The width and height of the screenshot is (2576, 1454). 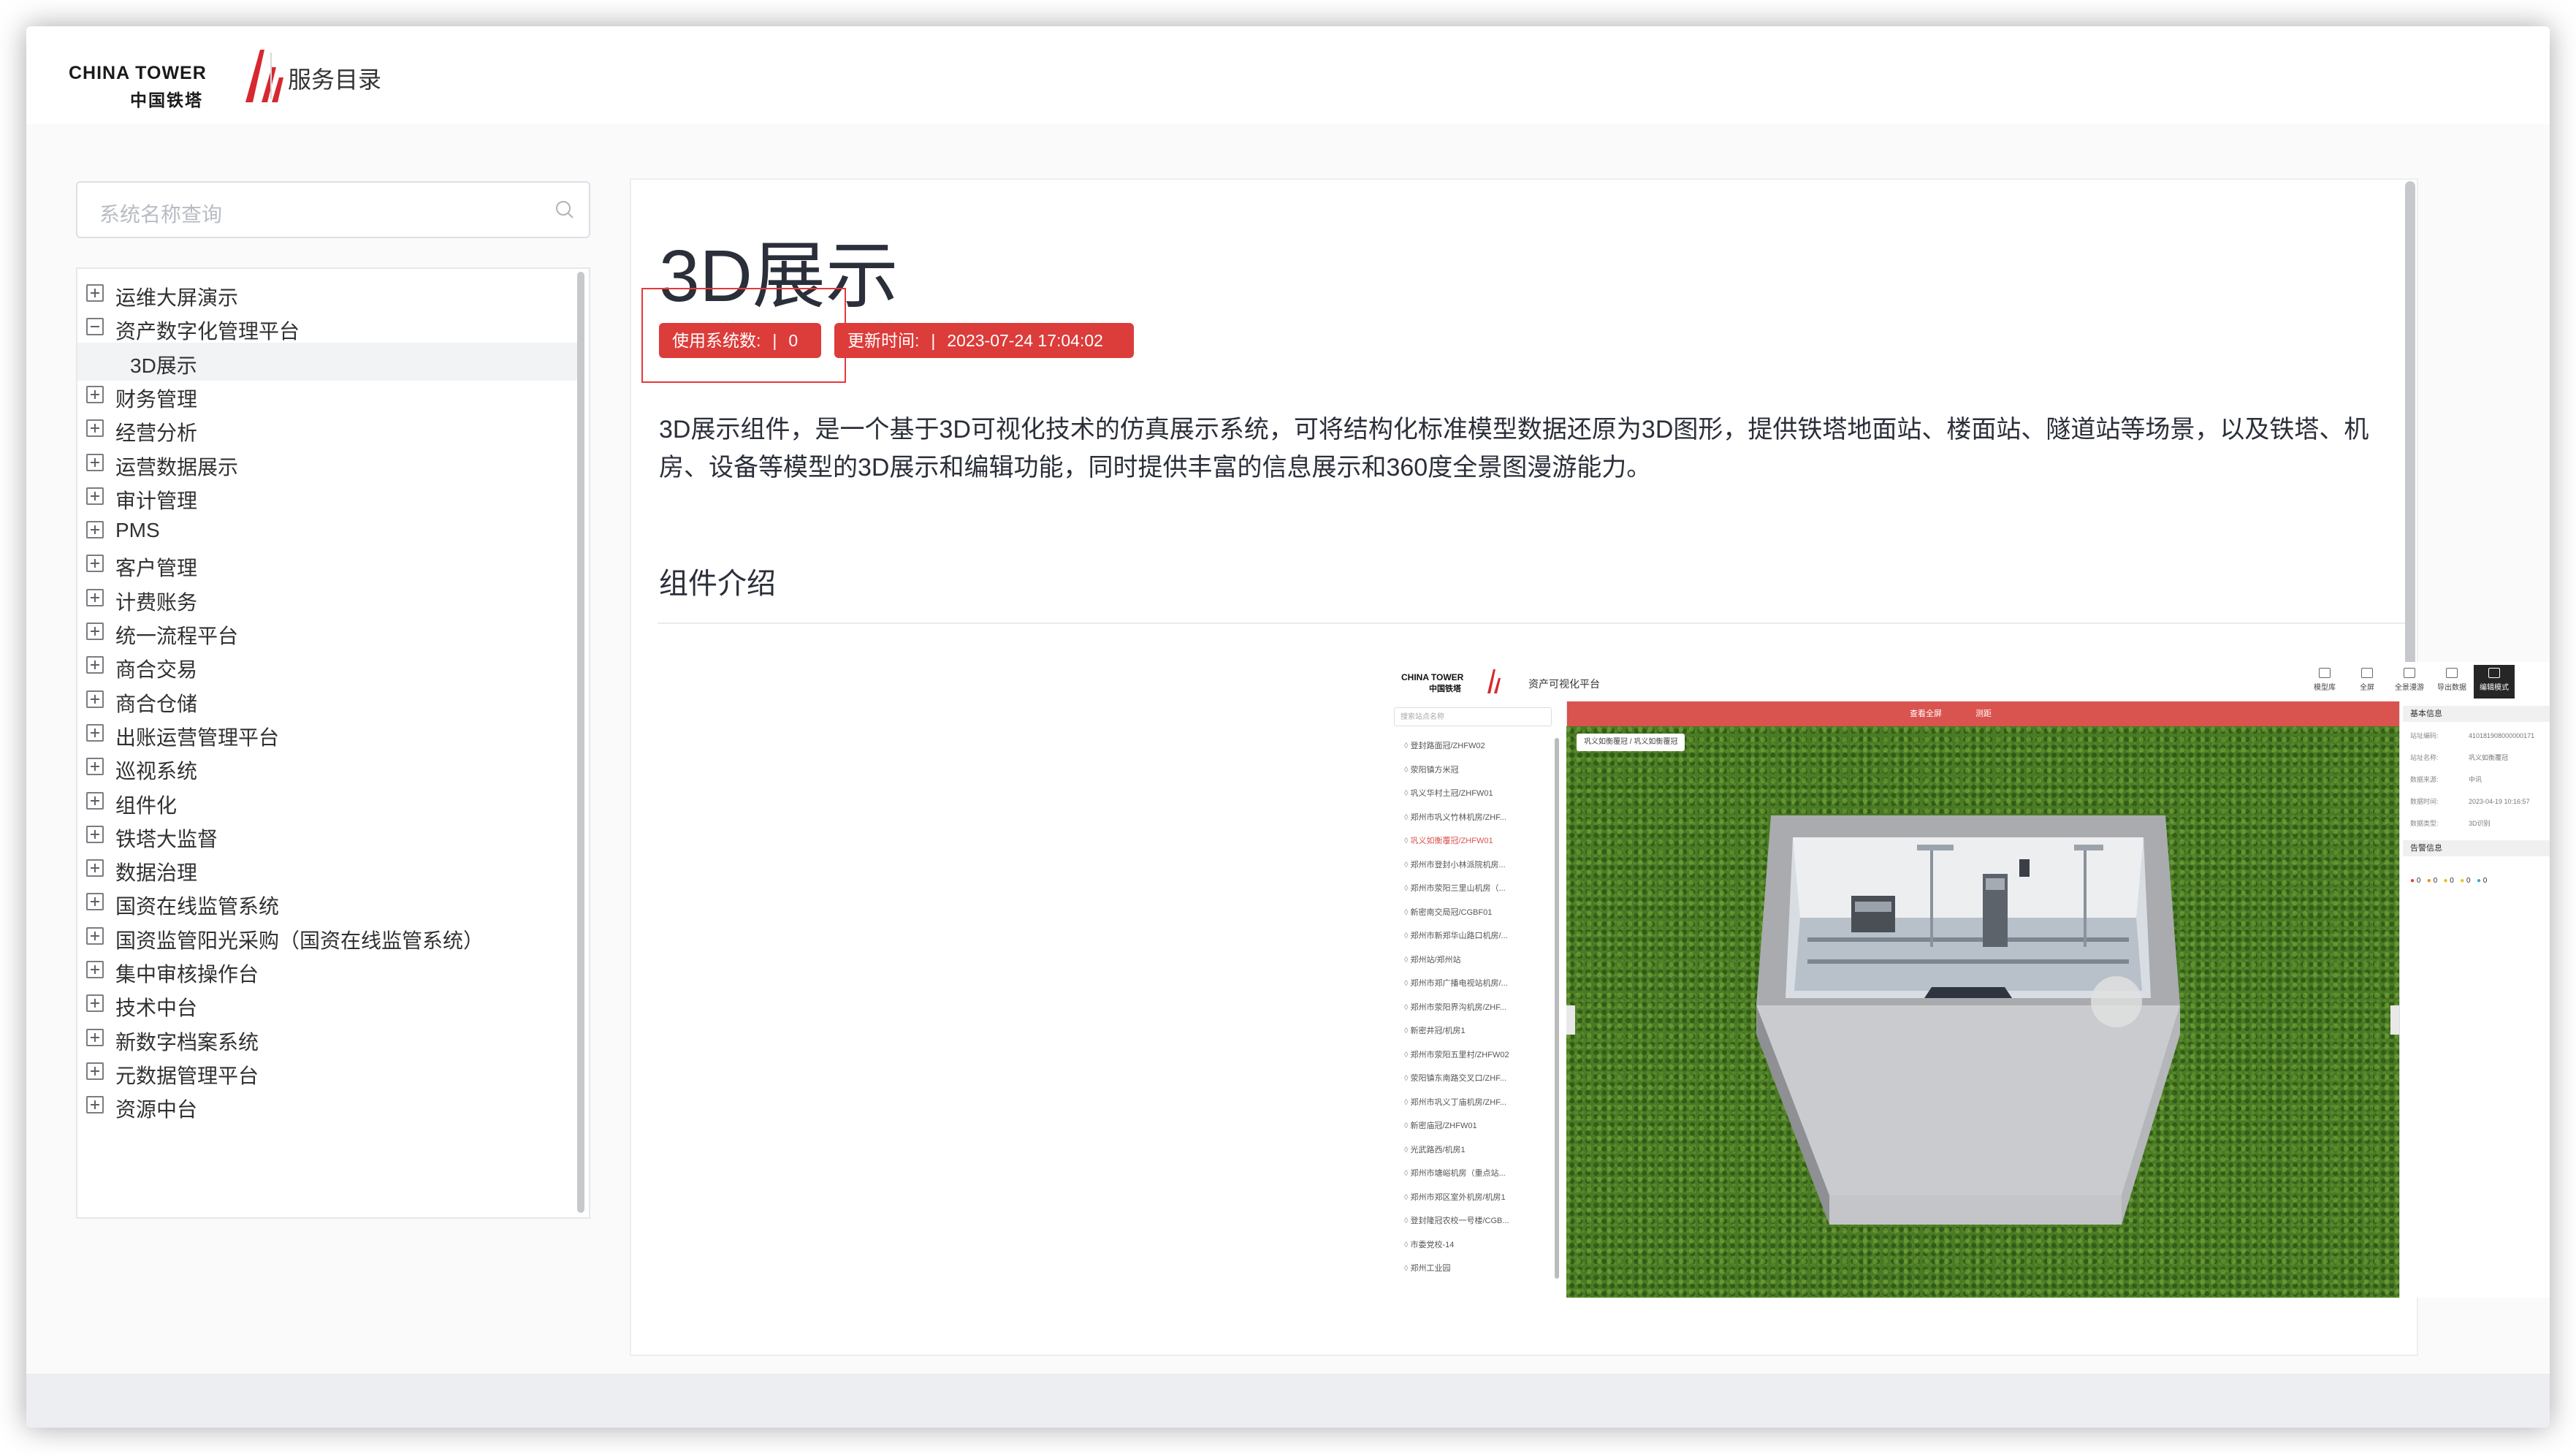 What do you see at coordinates (327, 700) in the screenshot?
I see `tree-item: 商合仓储` at bounding box center [327, 700].